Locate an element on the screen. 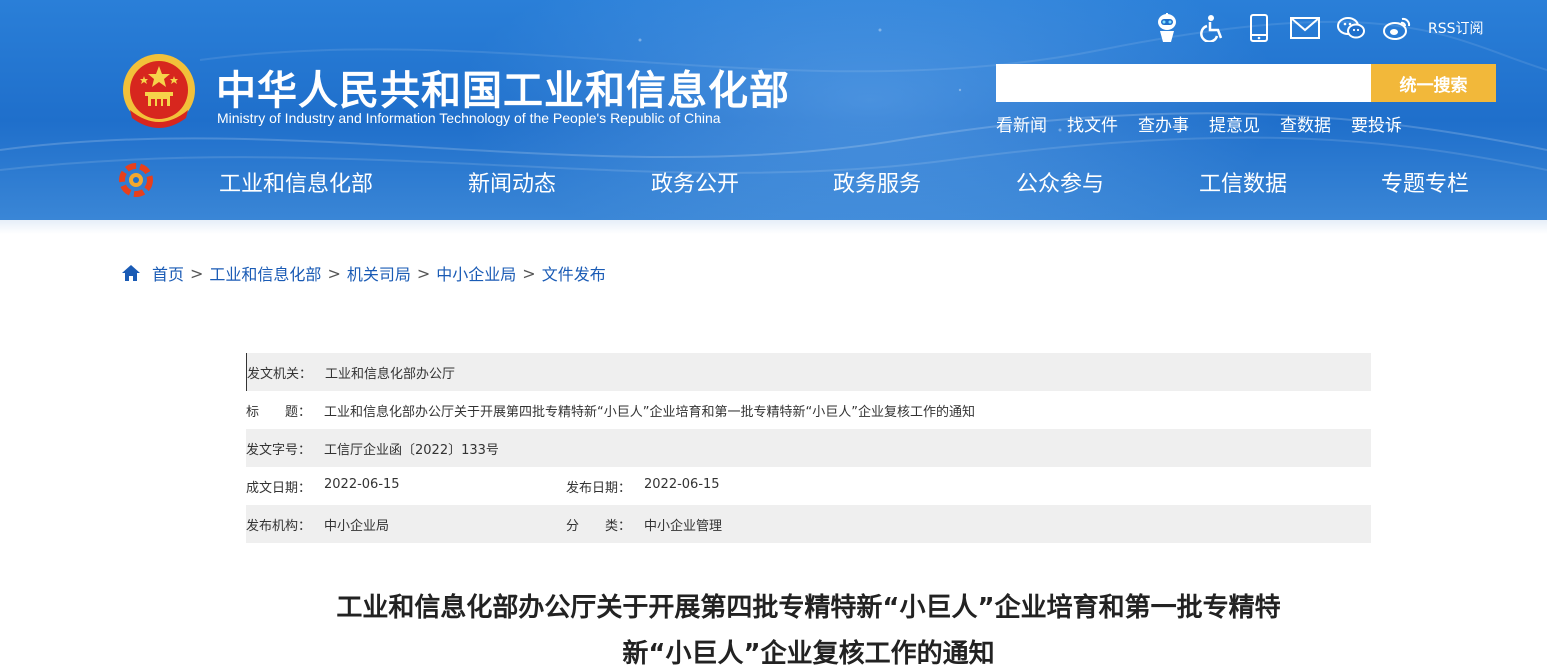 This screenshot has height=667, width=1547. robot-assistant-icon is located at coordinates (1167, 28).